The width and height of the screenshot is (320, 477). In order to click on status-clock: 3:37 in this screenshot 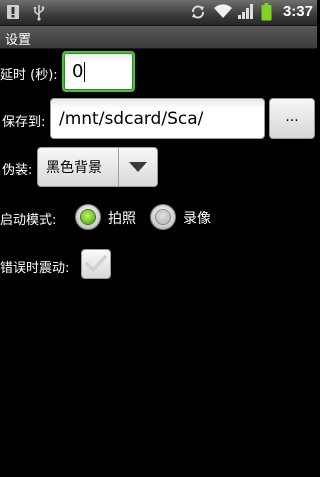, I will do `click(297, 11)`.